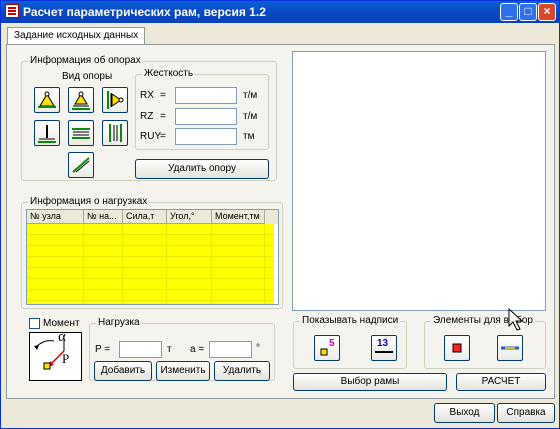 The width and height of the screenshot is (560, 429). What do you see at coordinates (189, 217) in the screenshot?
I see `col-angle: Угол,°` at bounding box center [189, 217].